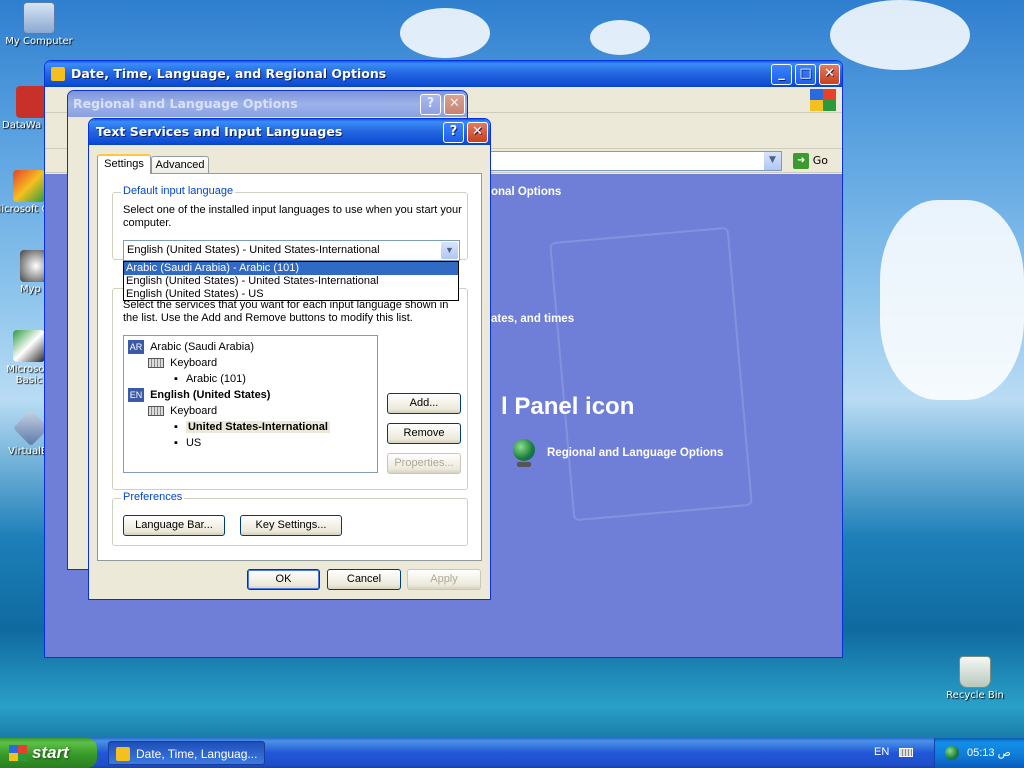  Describe the element at coordinates (136, 395) in the screenshot. I see `language-badge-icon: EN` at that location.